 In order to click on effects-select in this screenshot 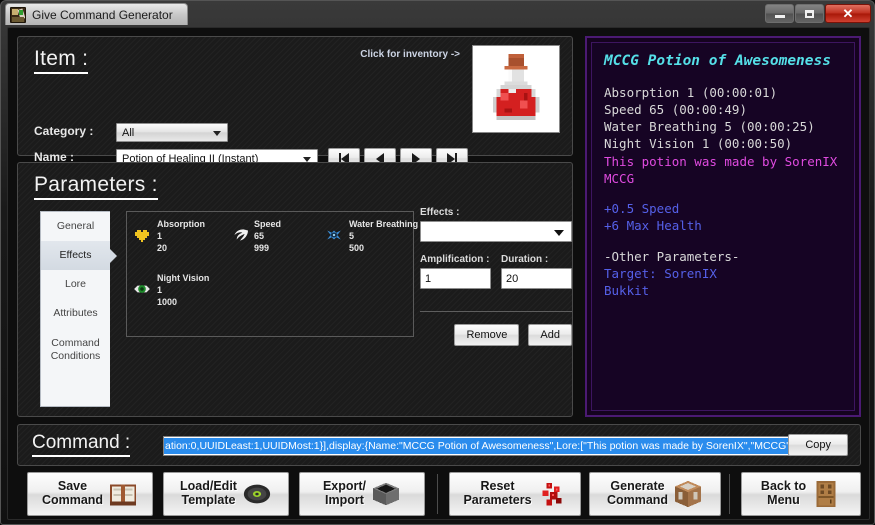, I will do `click(496, 231)`.